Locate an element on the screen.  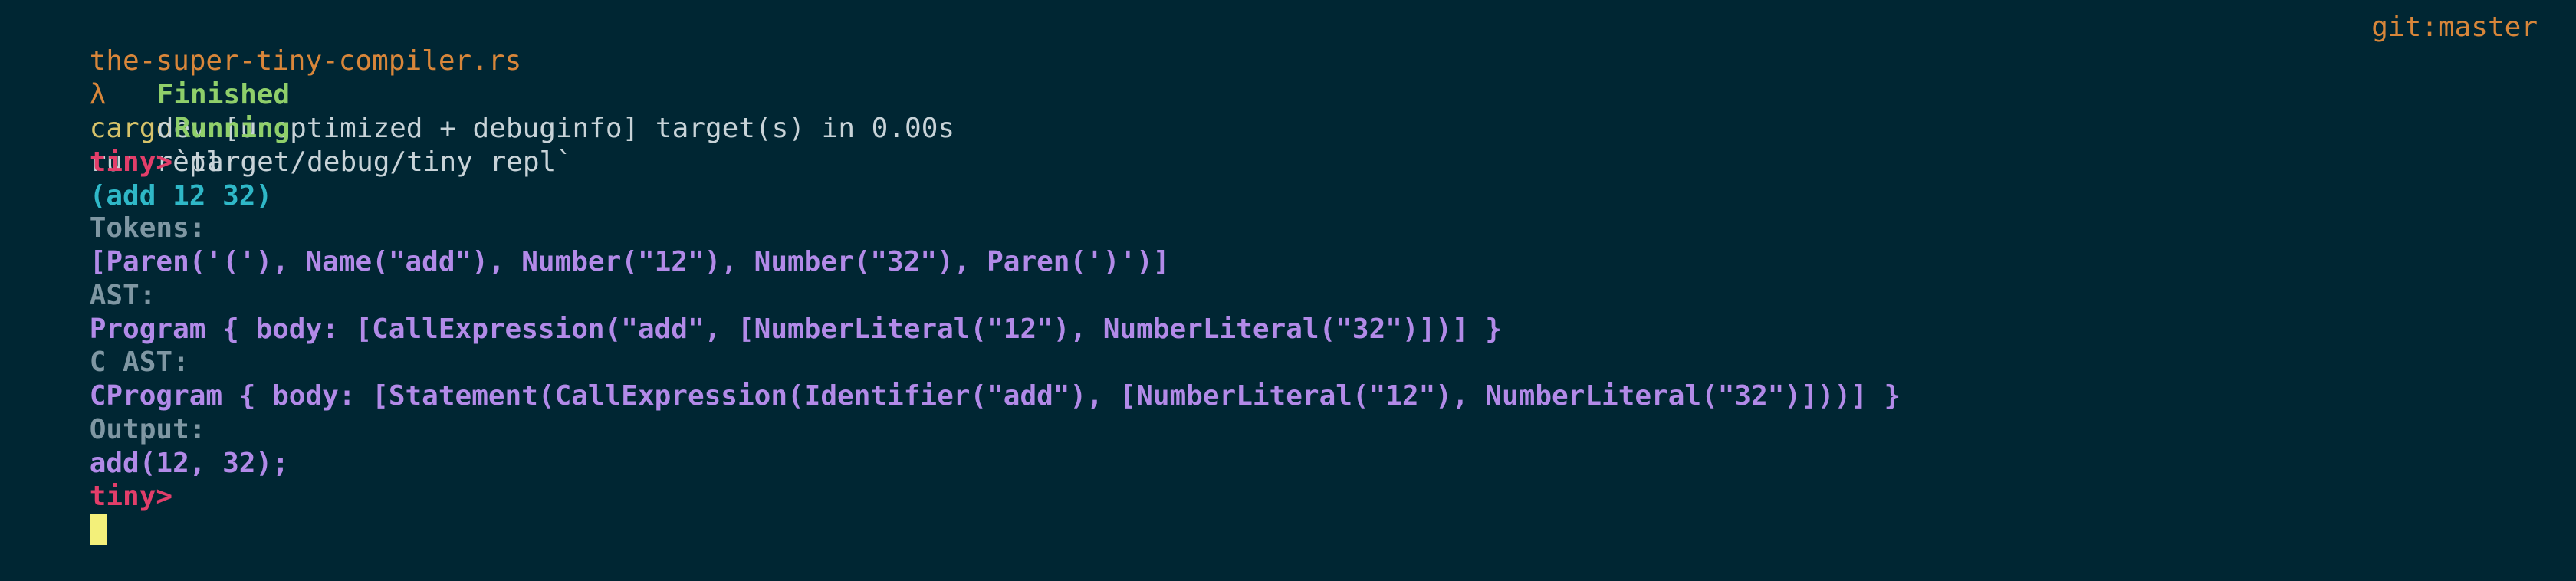
output-line: Output: add(12, 32); is located at coordinates (156, 429).